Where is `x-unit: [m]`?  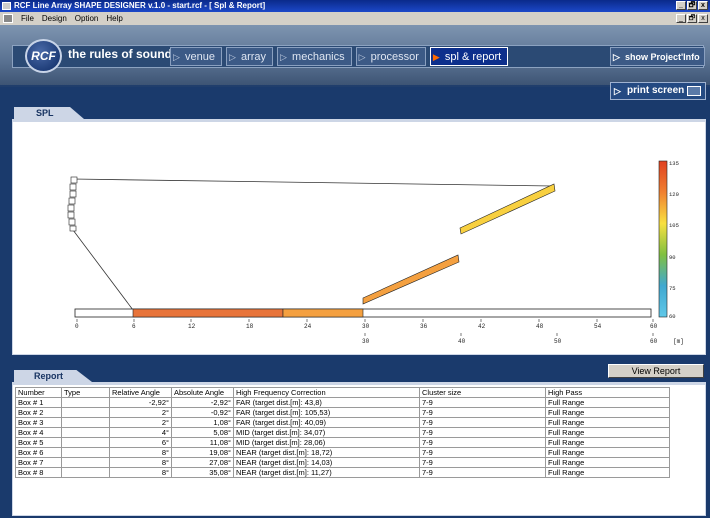
x-unit: [m] is located at coordinates (678, 341).